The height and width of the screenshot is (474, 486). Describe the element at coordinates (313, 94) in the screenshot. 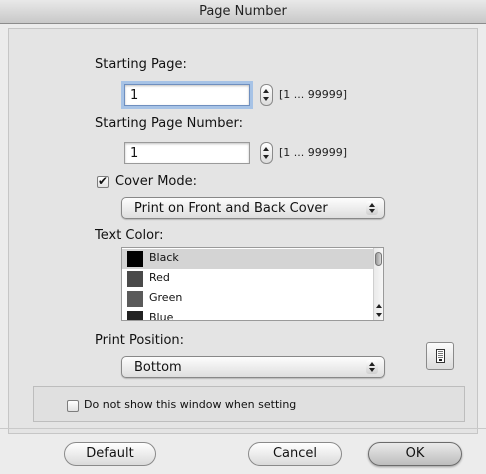

I see `starting-page-range: [1 ... 99999]` at that location.